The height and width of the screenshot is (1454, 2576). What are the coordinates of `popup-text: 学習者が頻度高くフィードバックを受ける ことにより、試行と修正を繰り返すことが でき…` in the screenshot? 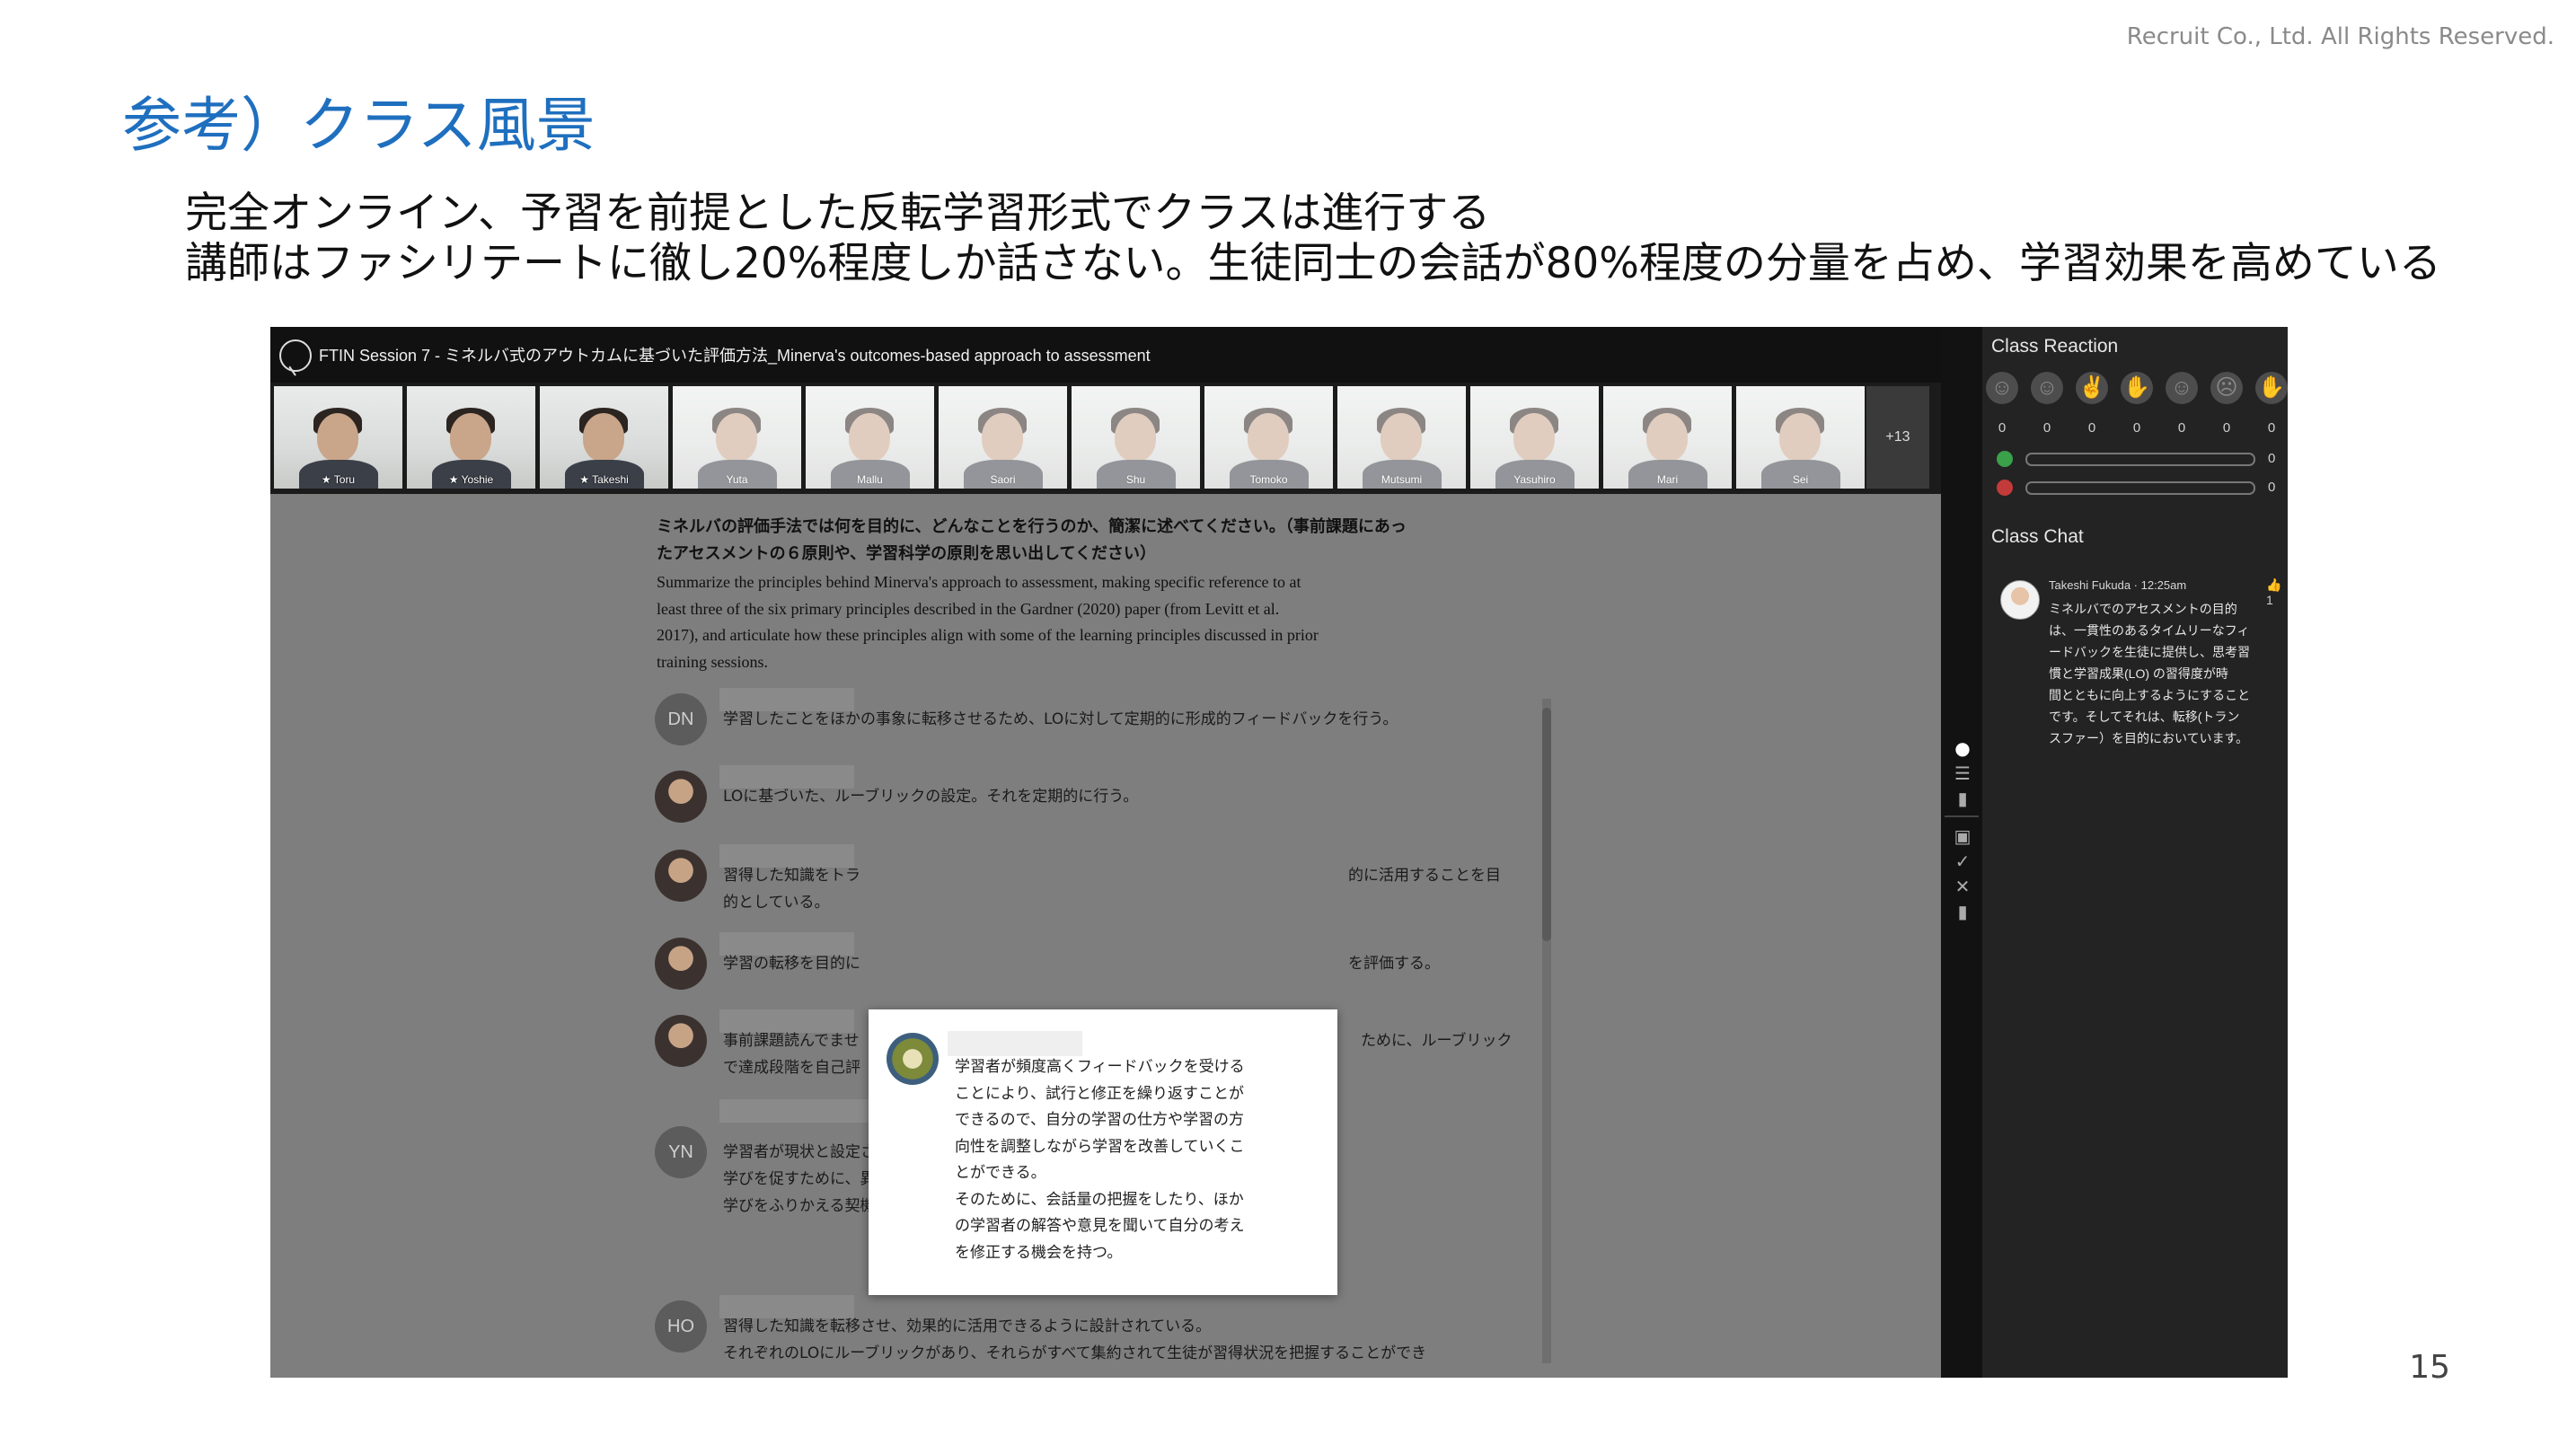 It's located at (1100, 1160).